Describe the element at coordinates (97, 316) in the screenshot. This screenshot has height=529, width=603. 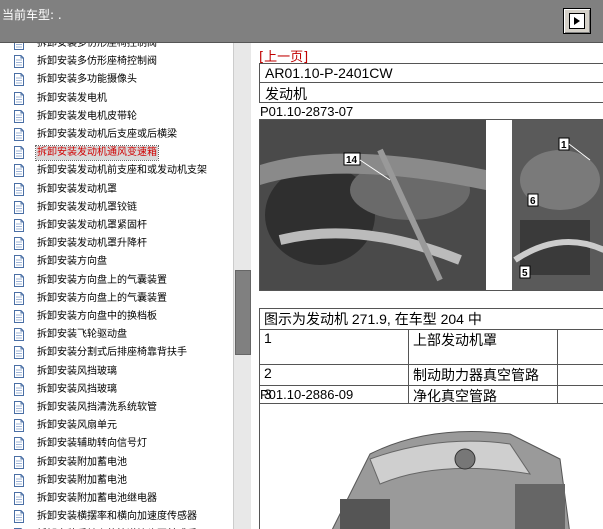
I see `tree-item-label: 拆卸安装方向盘中的换档板` at that location.